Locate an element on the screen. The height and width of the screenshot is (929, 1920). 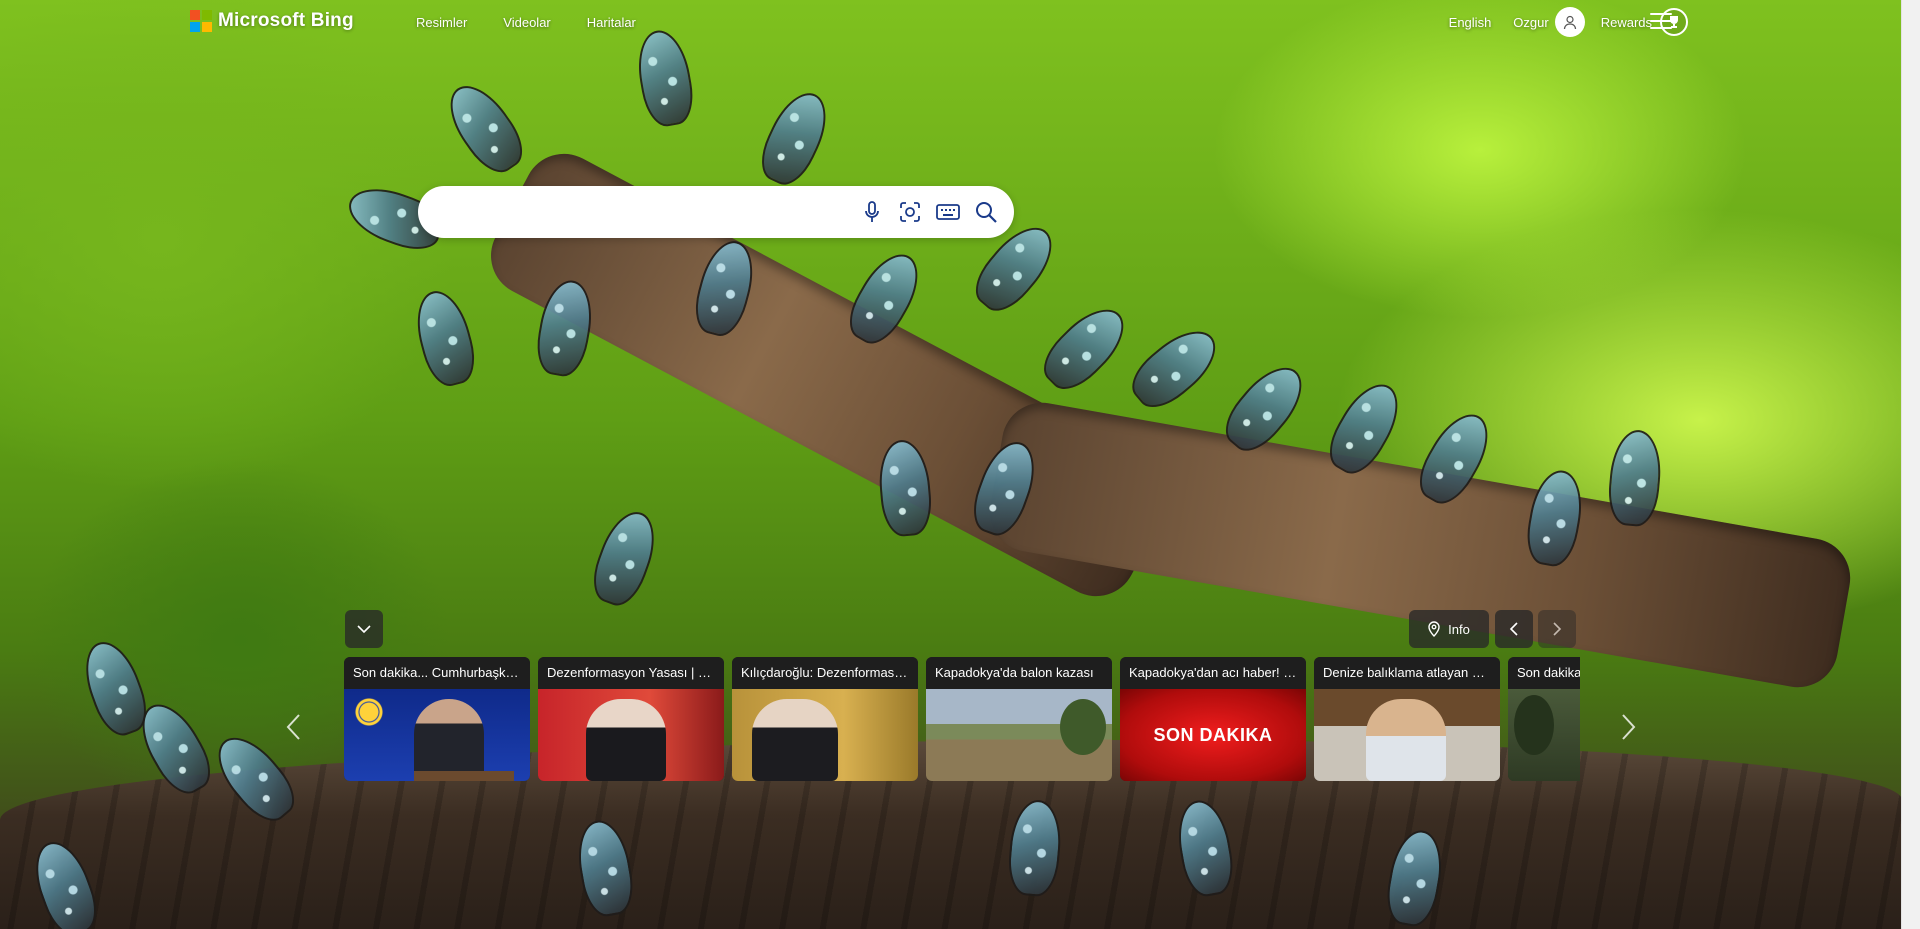
carousel-prev-arrow is located at coordinates (294, 727).